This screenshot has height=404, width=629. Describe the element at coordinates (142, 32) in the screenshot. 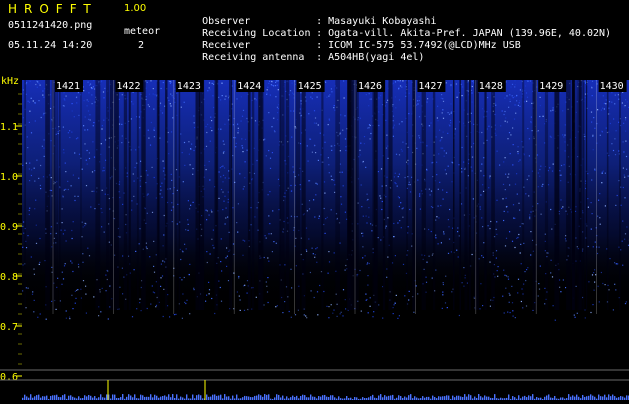

I see `meteor-label: meteor` at that location.